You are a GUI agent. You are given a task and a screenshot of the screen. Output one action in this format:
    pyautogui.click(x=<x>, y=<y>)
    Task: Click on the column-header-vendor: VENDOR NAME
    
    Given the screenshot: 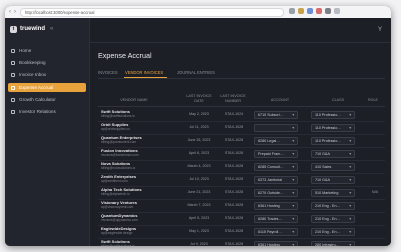 What is the action you would take?
    pyautogui.click(x=134, y=100)
    